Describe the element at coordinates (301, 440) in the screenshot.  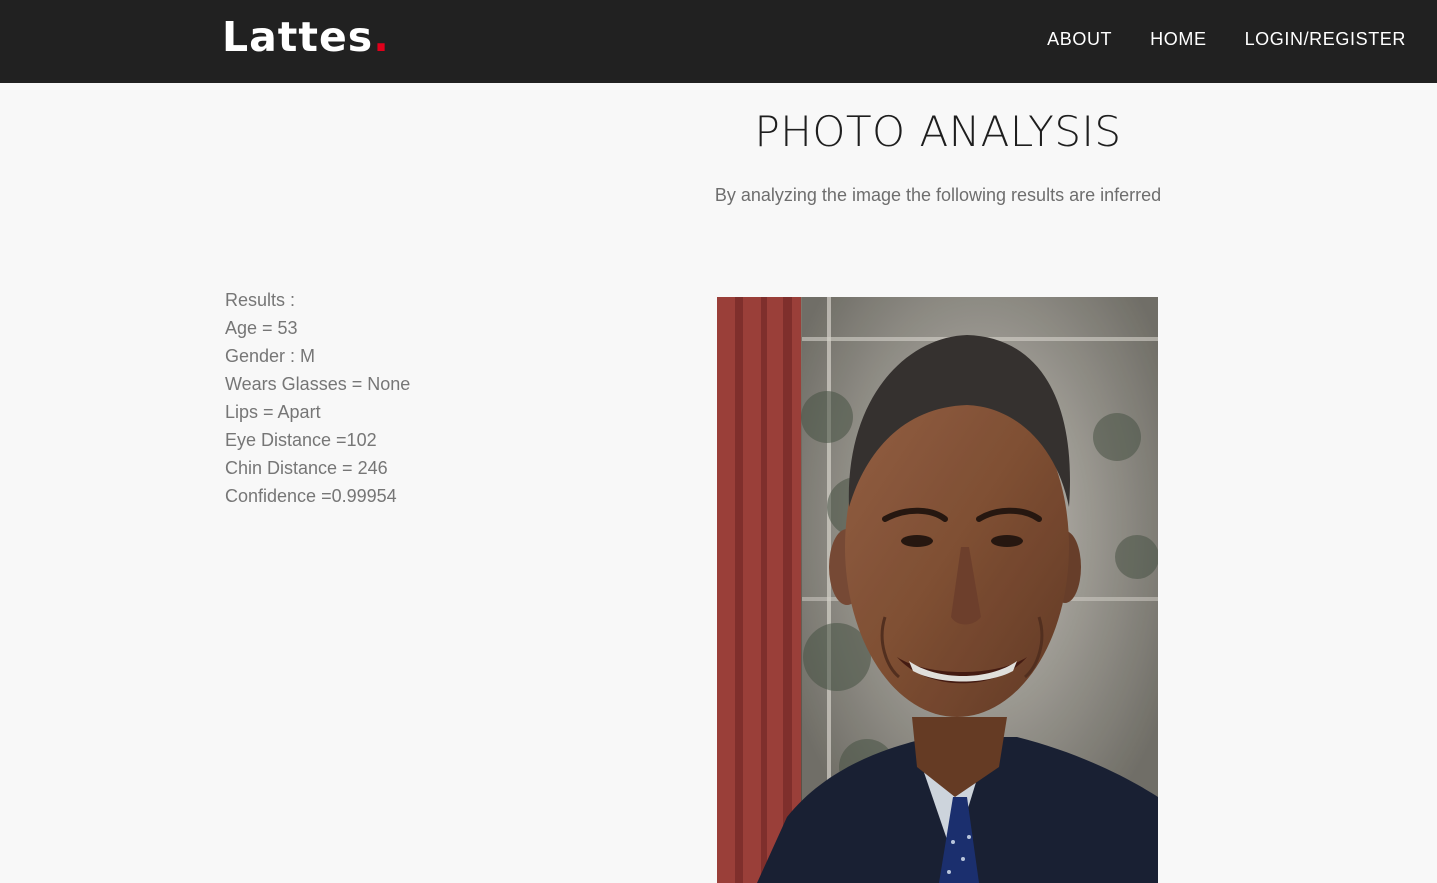
I see `result-eye-distance: Eye Distance =102` at that location.